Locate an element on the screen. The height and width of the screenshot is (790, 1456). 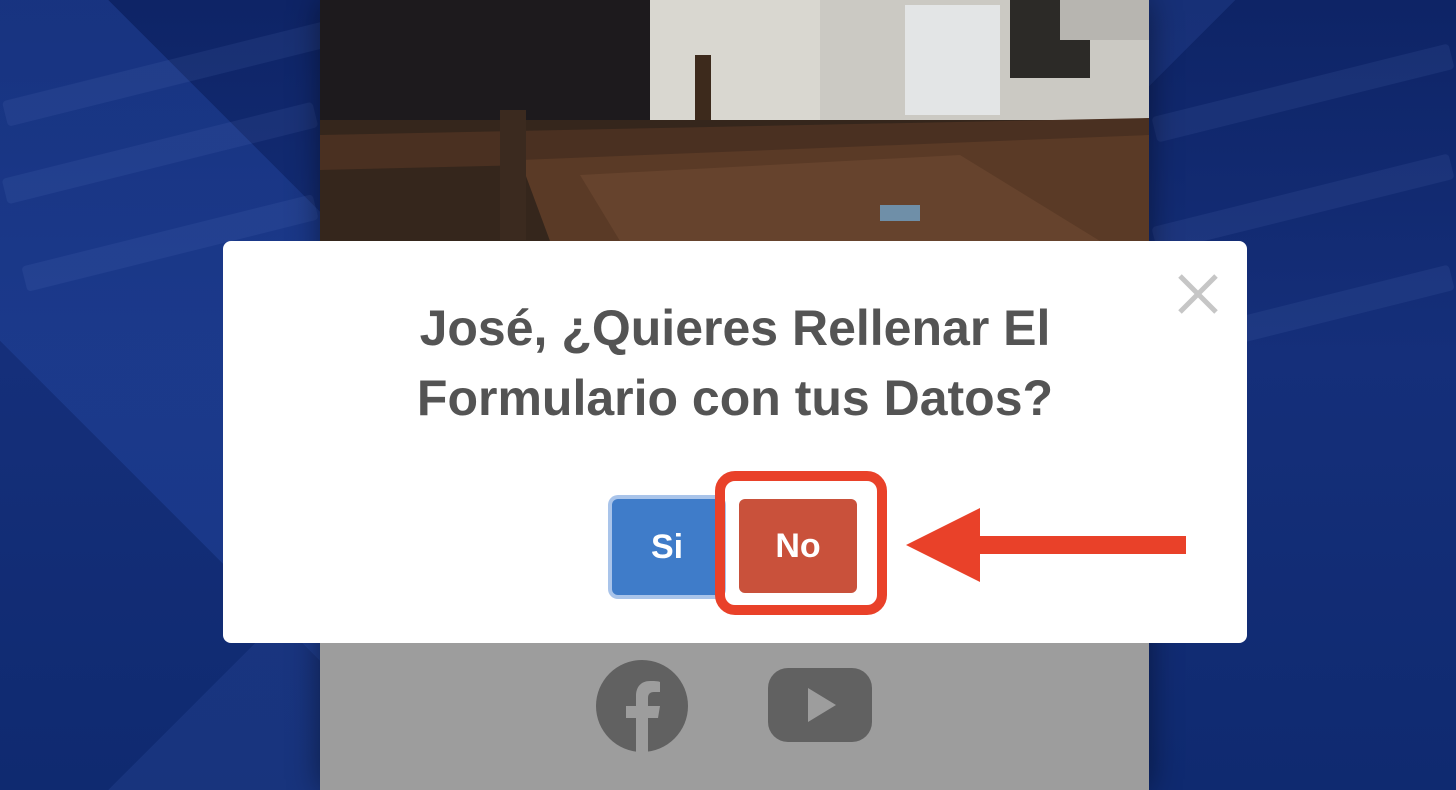
social-links is located at coordinates (734, 706).